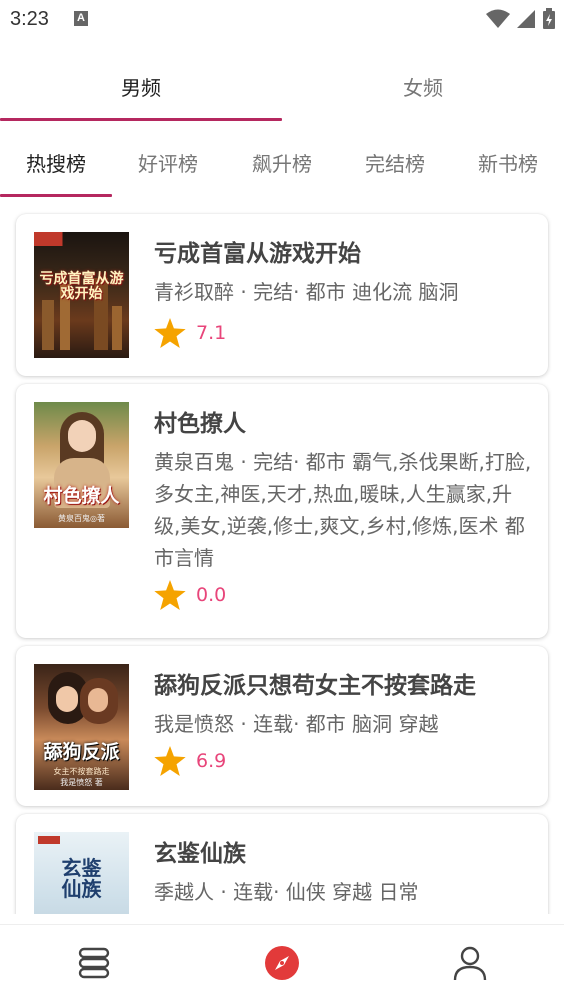 This screenshot has width=564, height=1004. I want to click on rank-tabs: 热搜榜 好评榜 飙升榜 完结榜 新书榜, so click(282, 160).